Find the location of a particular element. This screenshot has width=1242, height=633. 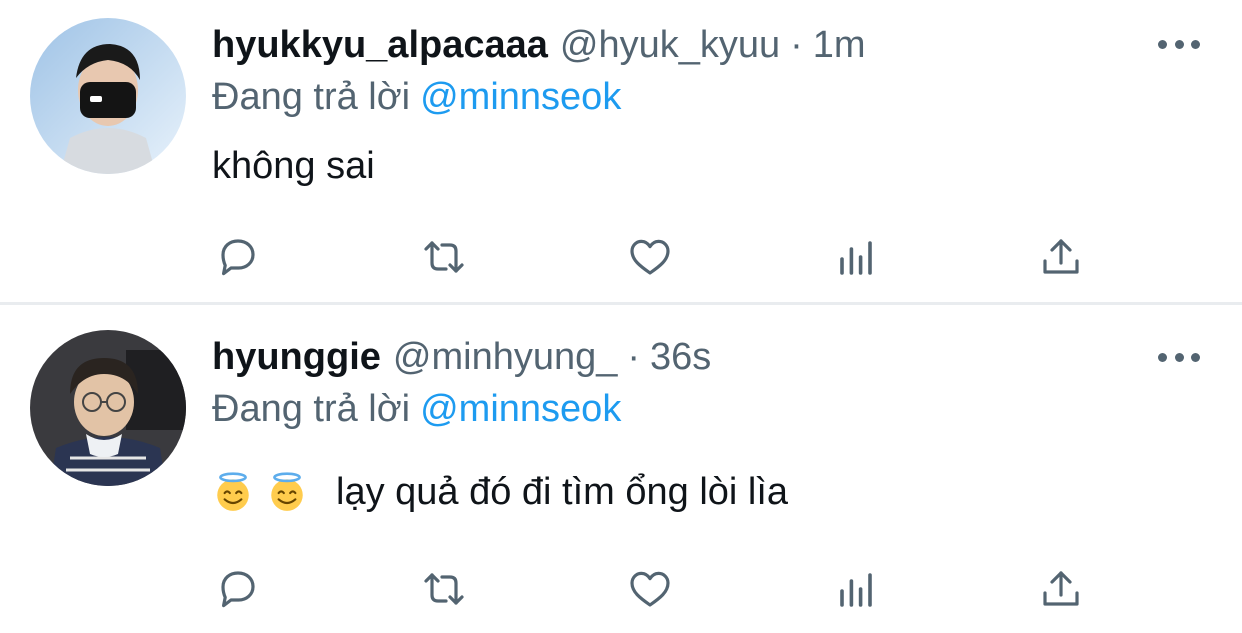

tweet-text: không sai is located at coordinates (293, 166).